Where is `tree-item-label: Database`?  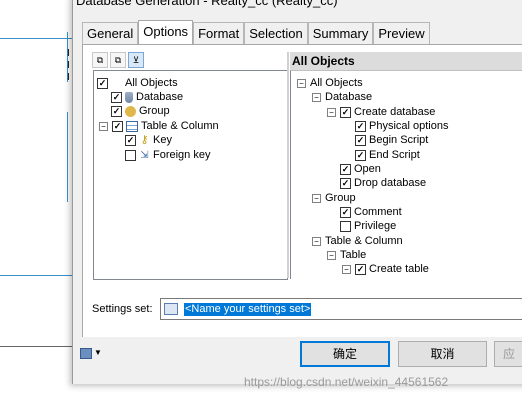 tree-item-label: Database is located at coordinates (160, 97).